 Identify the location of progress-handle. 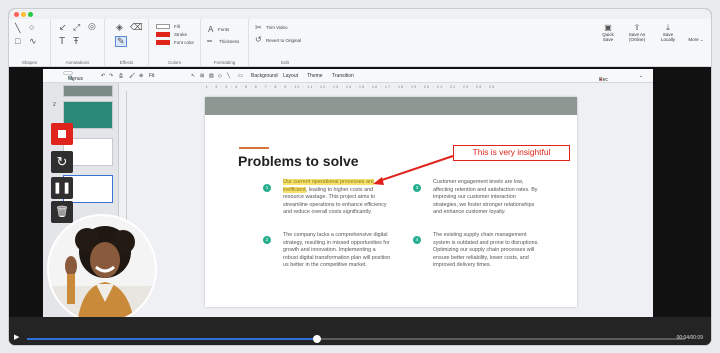
(316, 339).